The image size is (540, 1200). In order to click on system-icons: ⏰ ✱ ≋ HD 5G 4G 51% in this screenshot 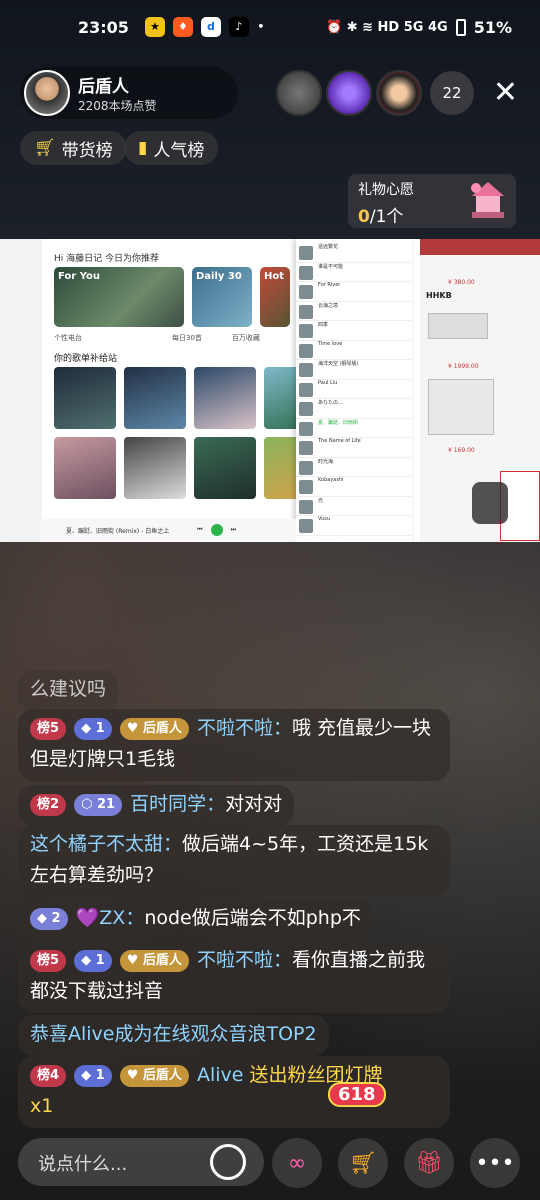, I will do `click(419, 27)`.